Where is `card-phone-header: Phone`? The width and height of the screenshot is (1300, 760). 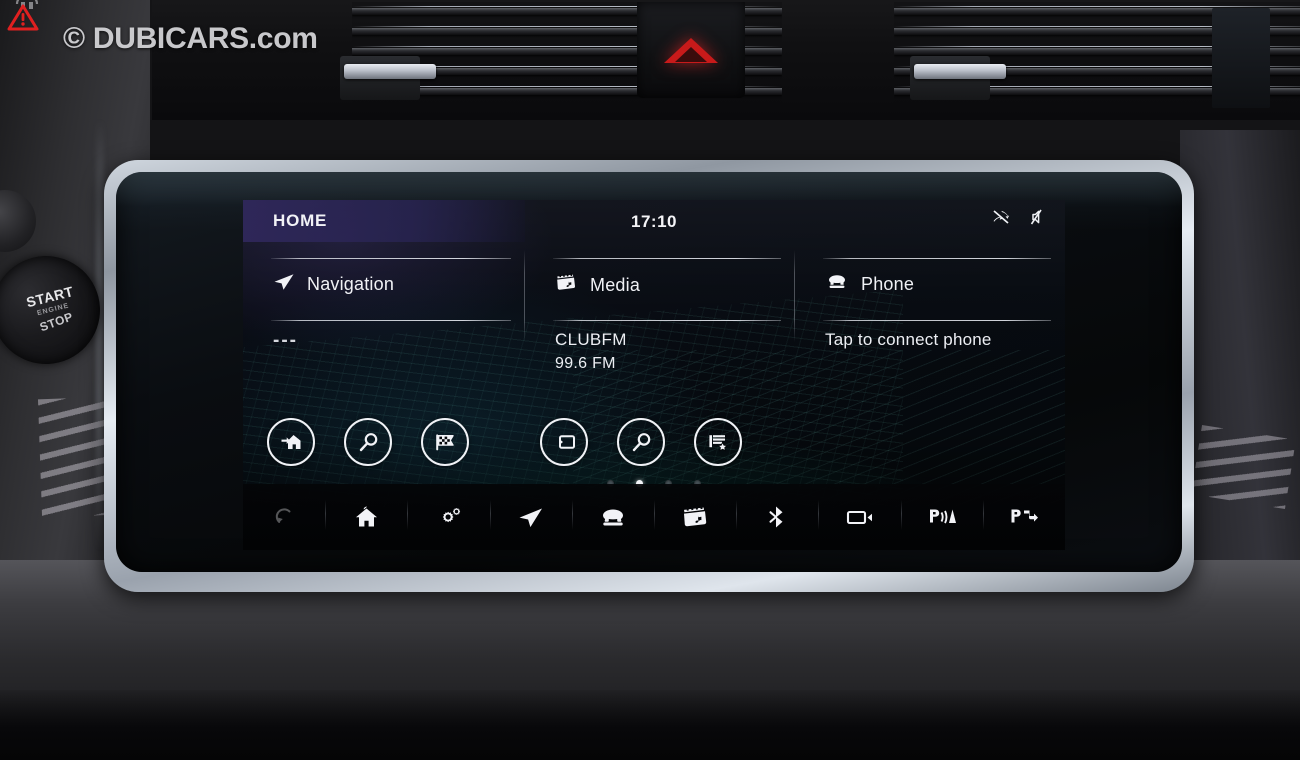
card-phone-header: Phone is located at coordinates (869, 284).